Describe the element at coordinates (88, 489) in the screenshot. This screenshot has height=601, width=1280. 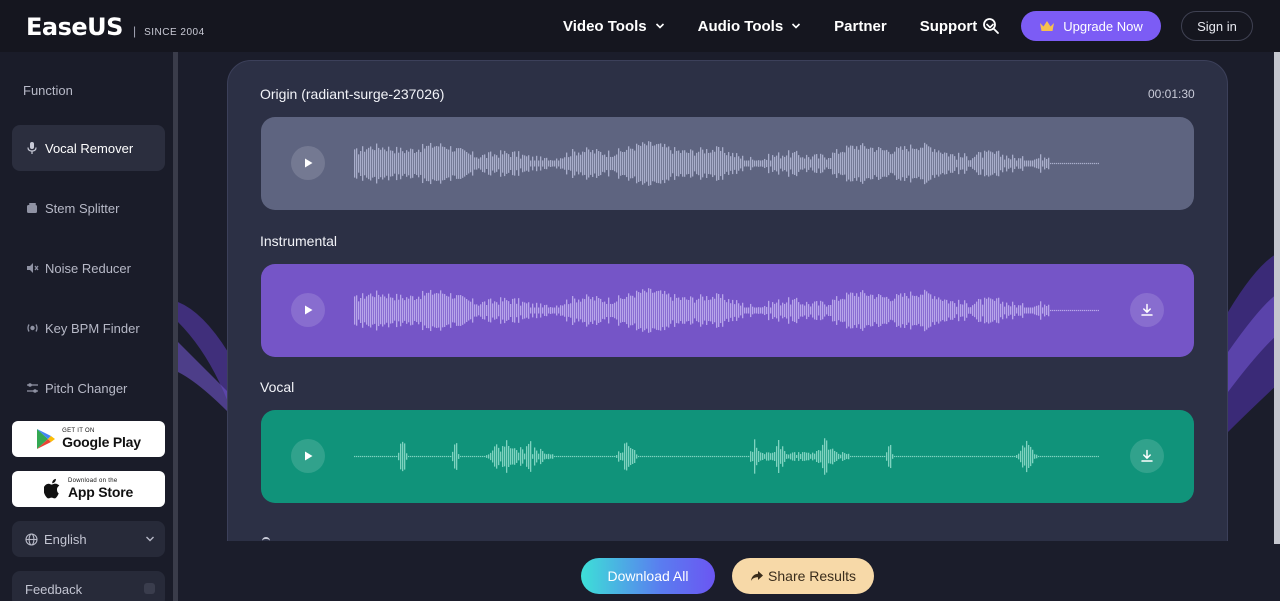
I see `app-store-button: Download on the App Store` at that location.